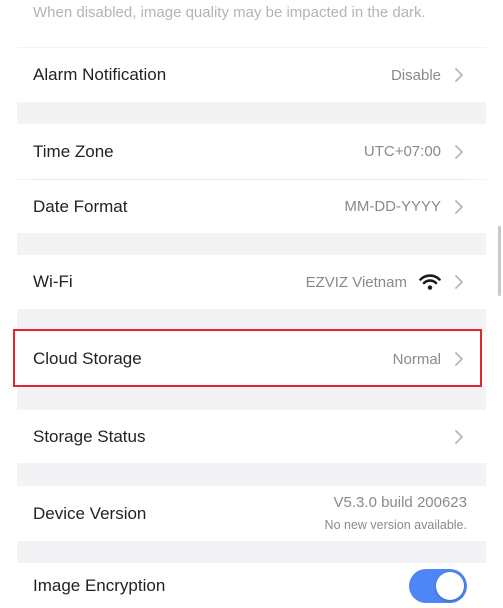 This screenshot has height=608, width=503. What do you see at coordinates (80, 206) in the screenshot?
I see `date-format-label: Date Format` at bounding box center [80, 206].